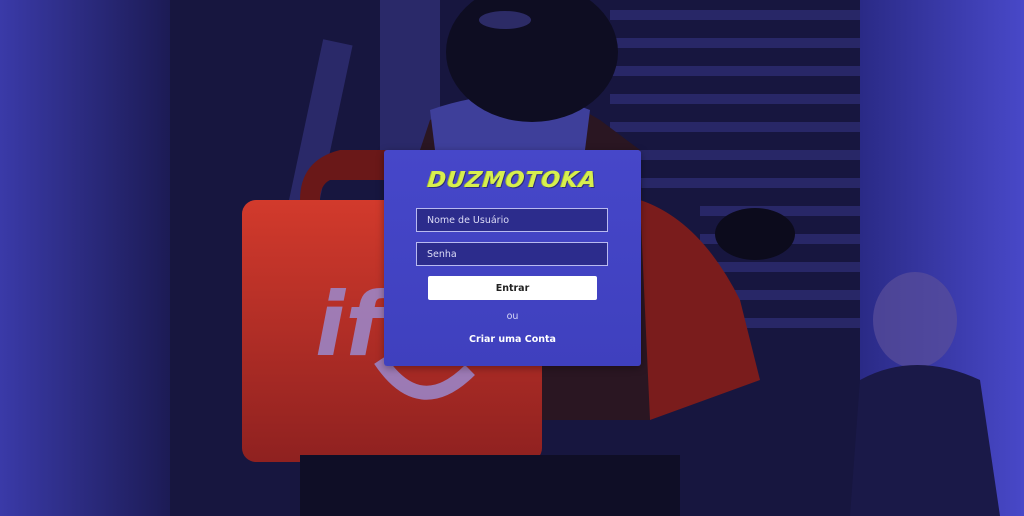 The width and height of the screenshot is (1024, 516). What do you see at coordinates (512, 288) in the screenshot?
I see `login-button: Entrar` at bounding box center [512, 288].